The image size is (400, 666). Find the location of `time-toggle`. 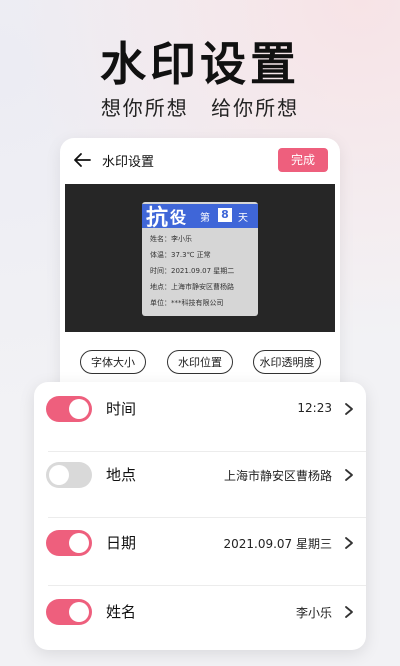

time-toggle is located at coordinates (69, 409).